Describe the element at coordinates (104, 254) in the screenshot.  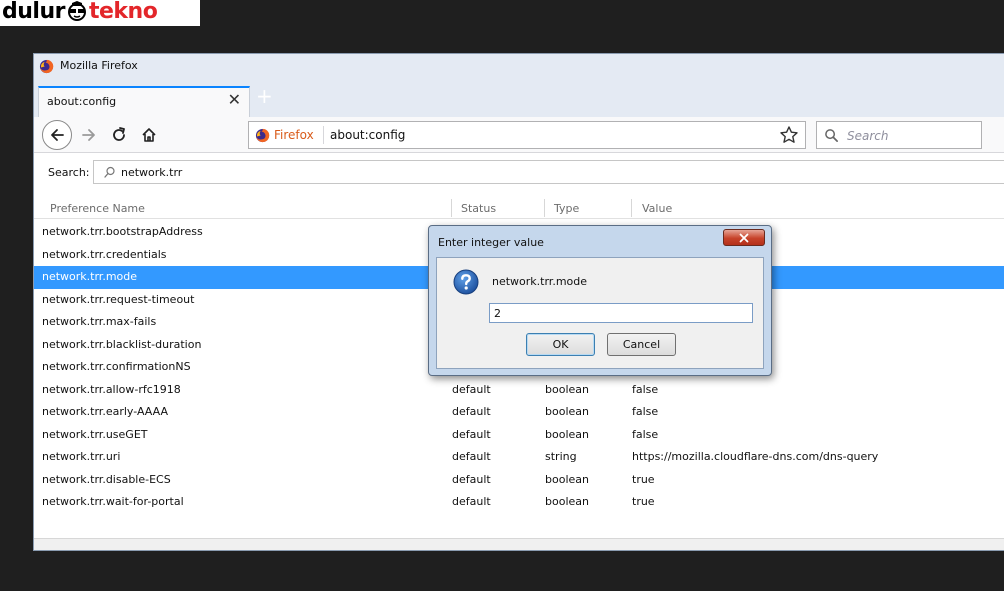
I see `pref-name: network.trr.credentials` at that location.